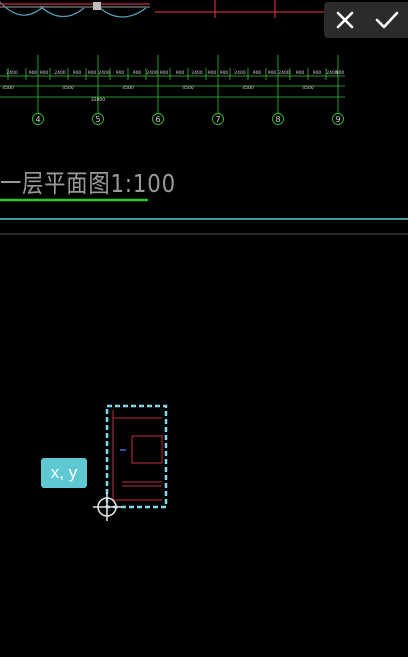 This screenshot has height=657, width=408. I want to click on svg-text: 9, so click(337, 119).